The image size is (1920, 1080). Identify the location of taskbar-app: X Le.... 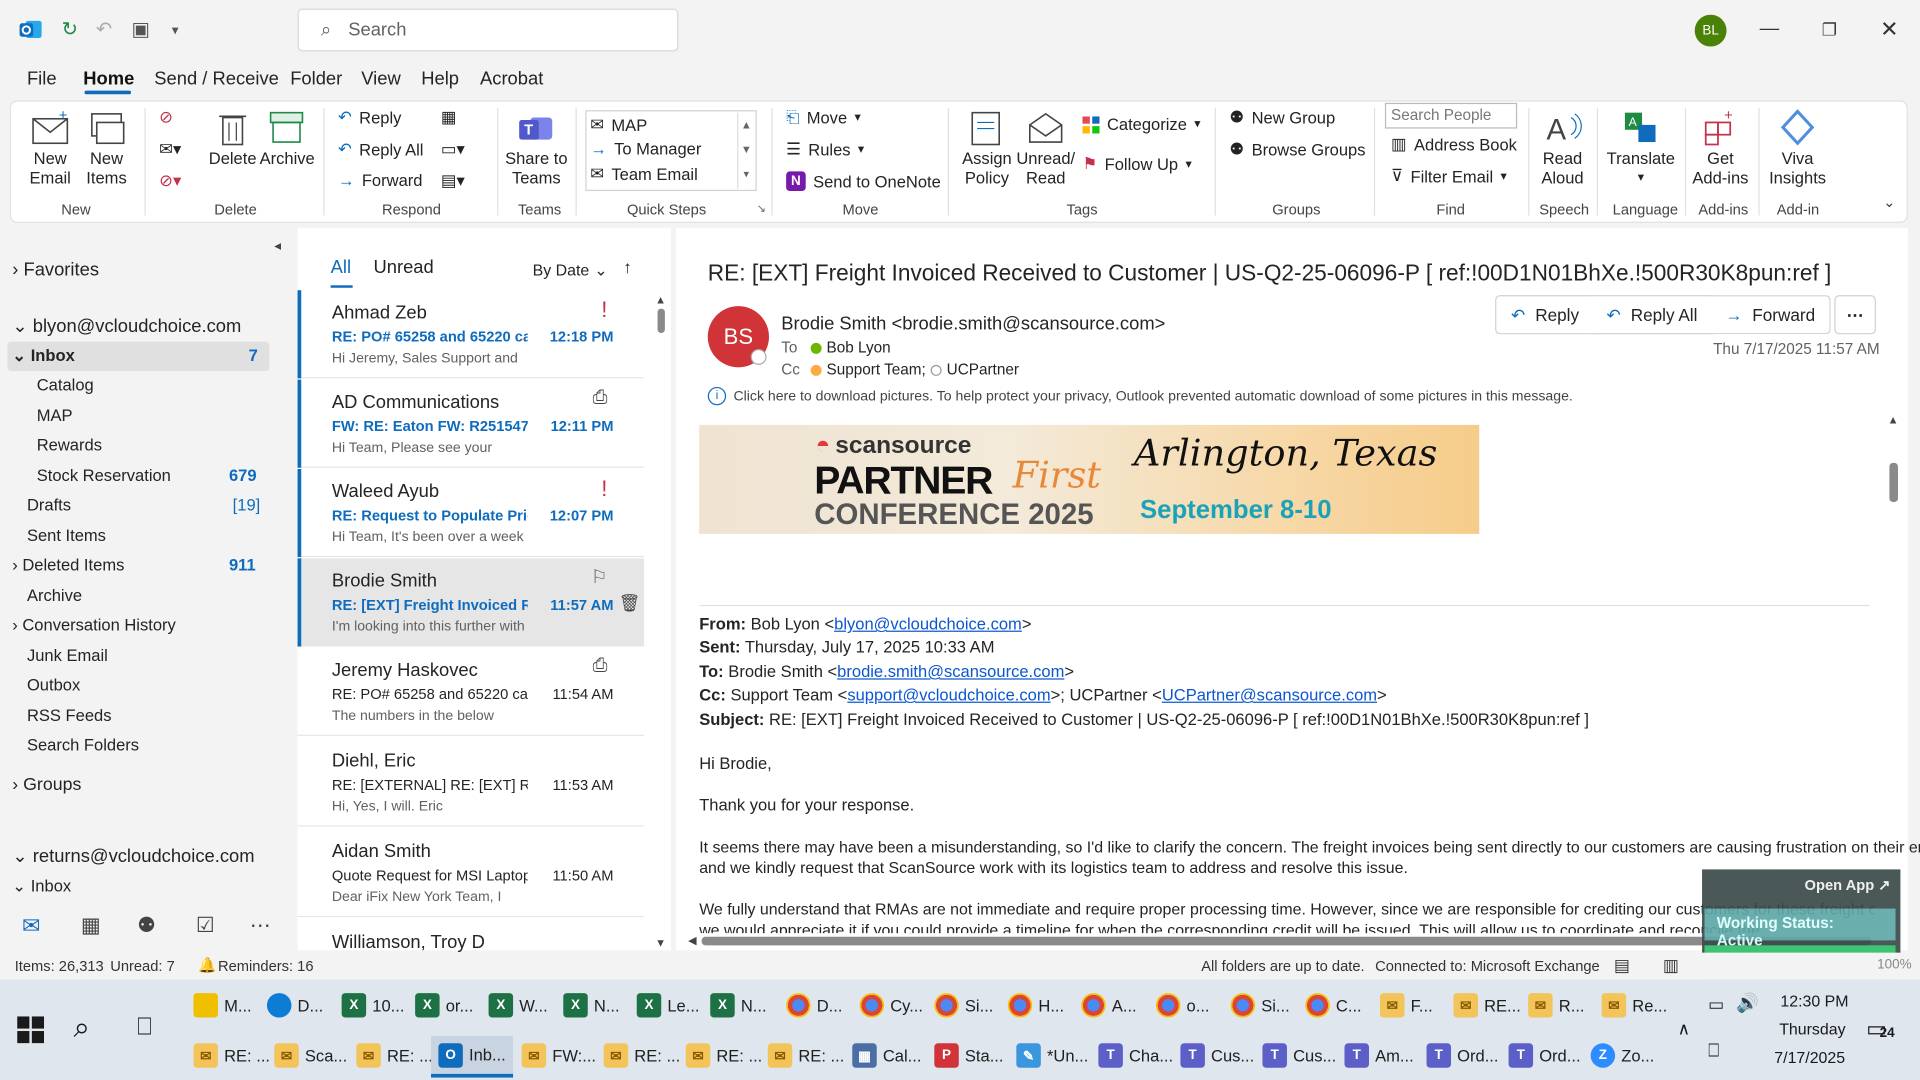
(668, 1005).